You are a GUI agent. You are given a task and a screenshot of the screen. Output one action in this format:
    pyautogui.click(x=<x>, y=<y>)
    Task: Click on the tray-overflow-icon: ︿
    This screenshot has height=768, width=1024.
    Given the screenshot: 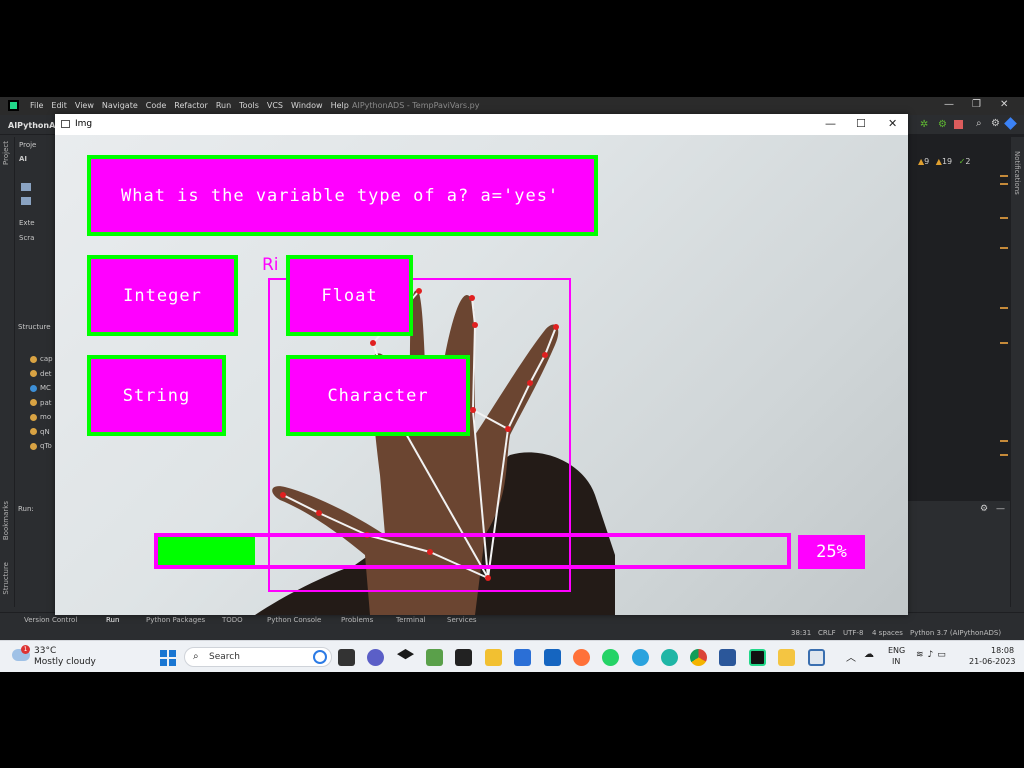 What is the action you would take?
    pyautogui.click(x=851, y=656)
    